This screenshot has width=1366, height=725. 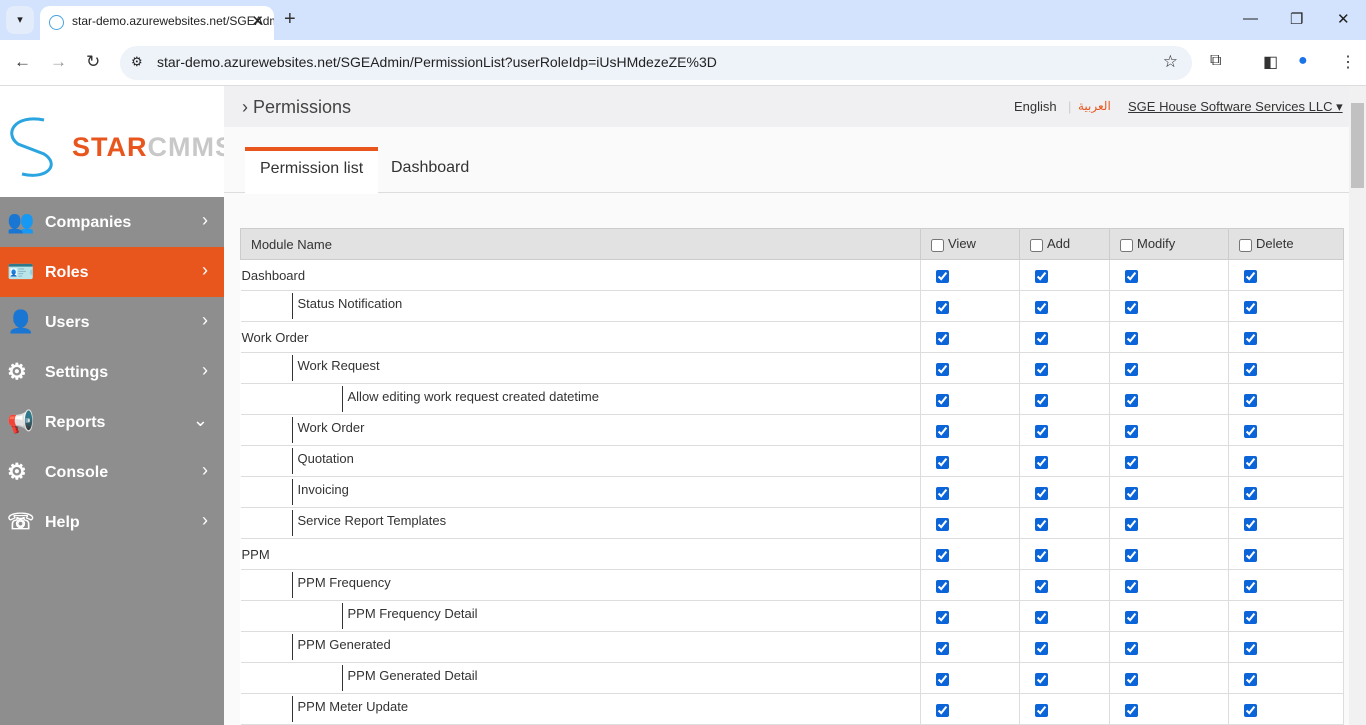 I want to click on select-all-add-checkbox, so click(x=1036, y=245).